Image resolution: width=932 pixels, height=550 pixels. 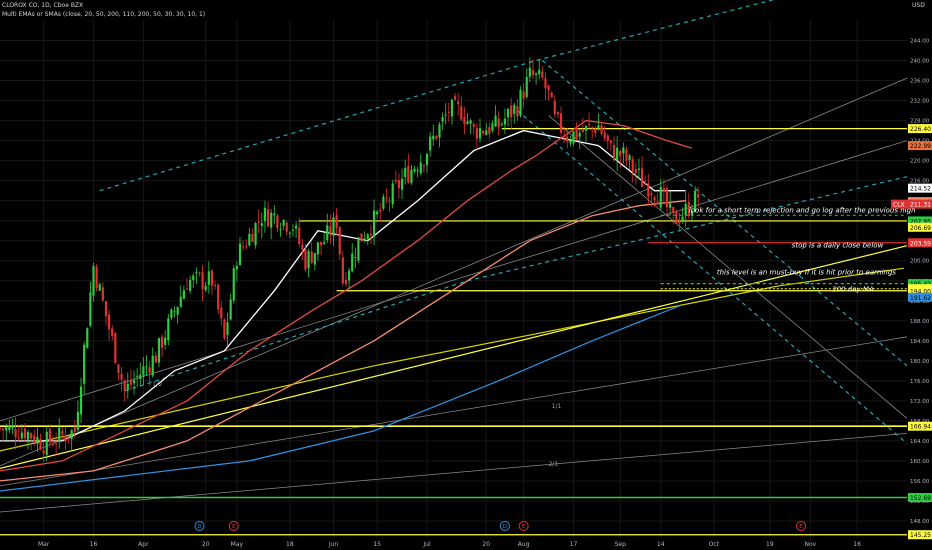 I want to click on time-tick-label: 18, so click(x=290, y=544).